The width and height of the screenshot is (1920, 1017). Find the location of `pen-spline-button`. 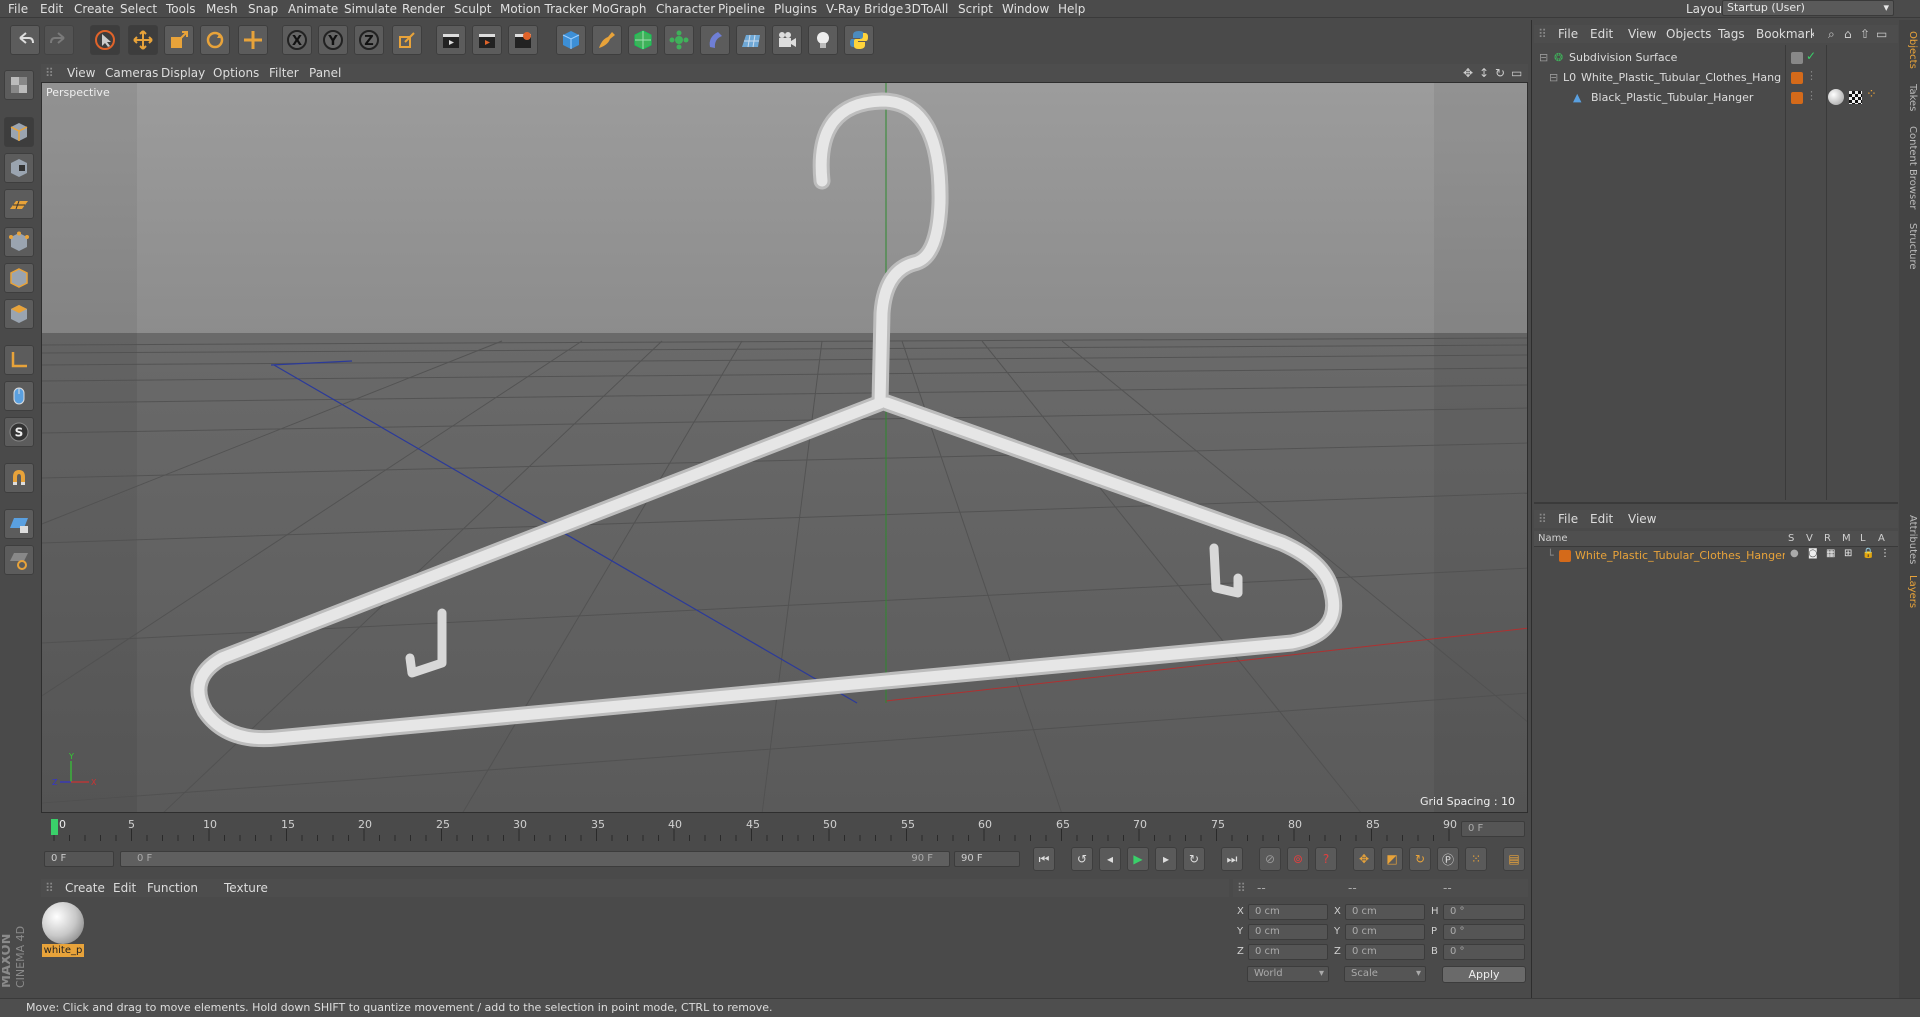

pen-spline-button is located at coordinates (607, 40).